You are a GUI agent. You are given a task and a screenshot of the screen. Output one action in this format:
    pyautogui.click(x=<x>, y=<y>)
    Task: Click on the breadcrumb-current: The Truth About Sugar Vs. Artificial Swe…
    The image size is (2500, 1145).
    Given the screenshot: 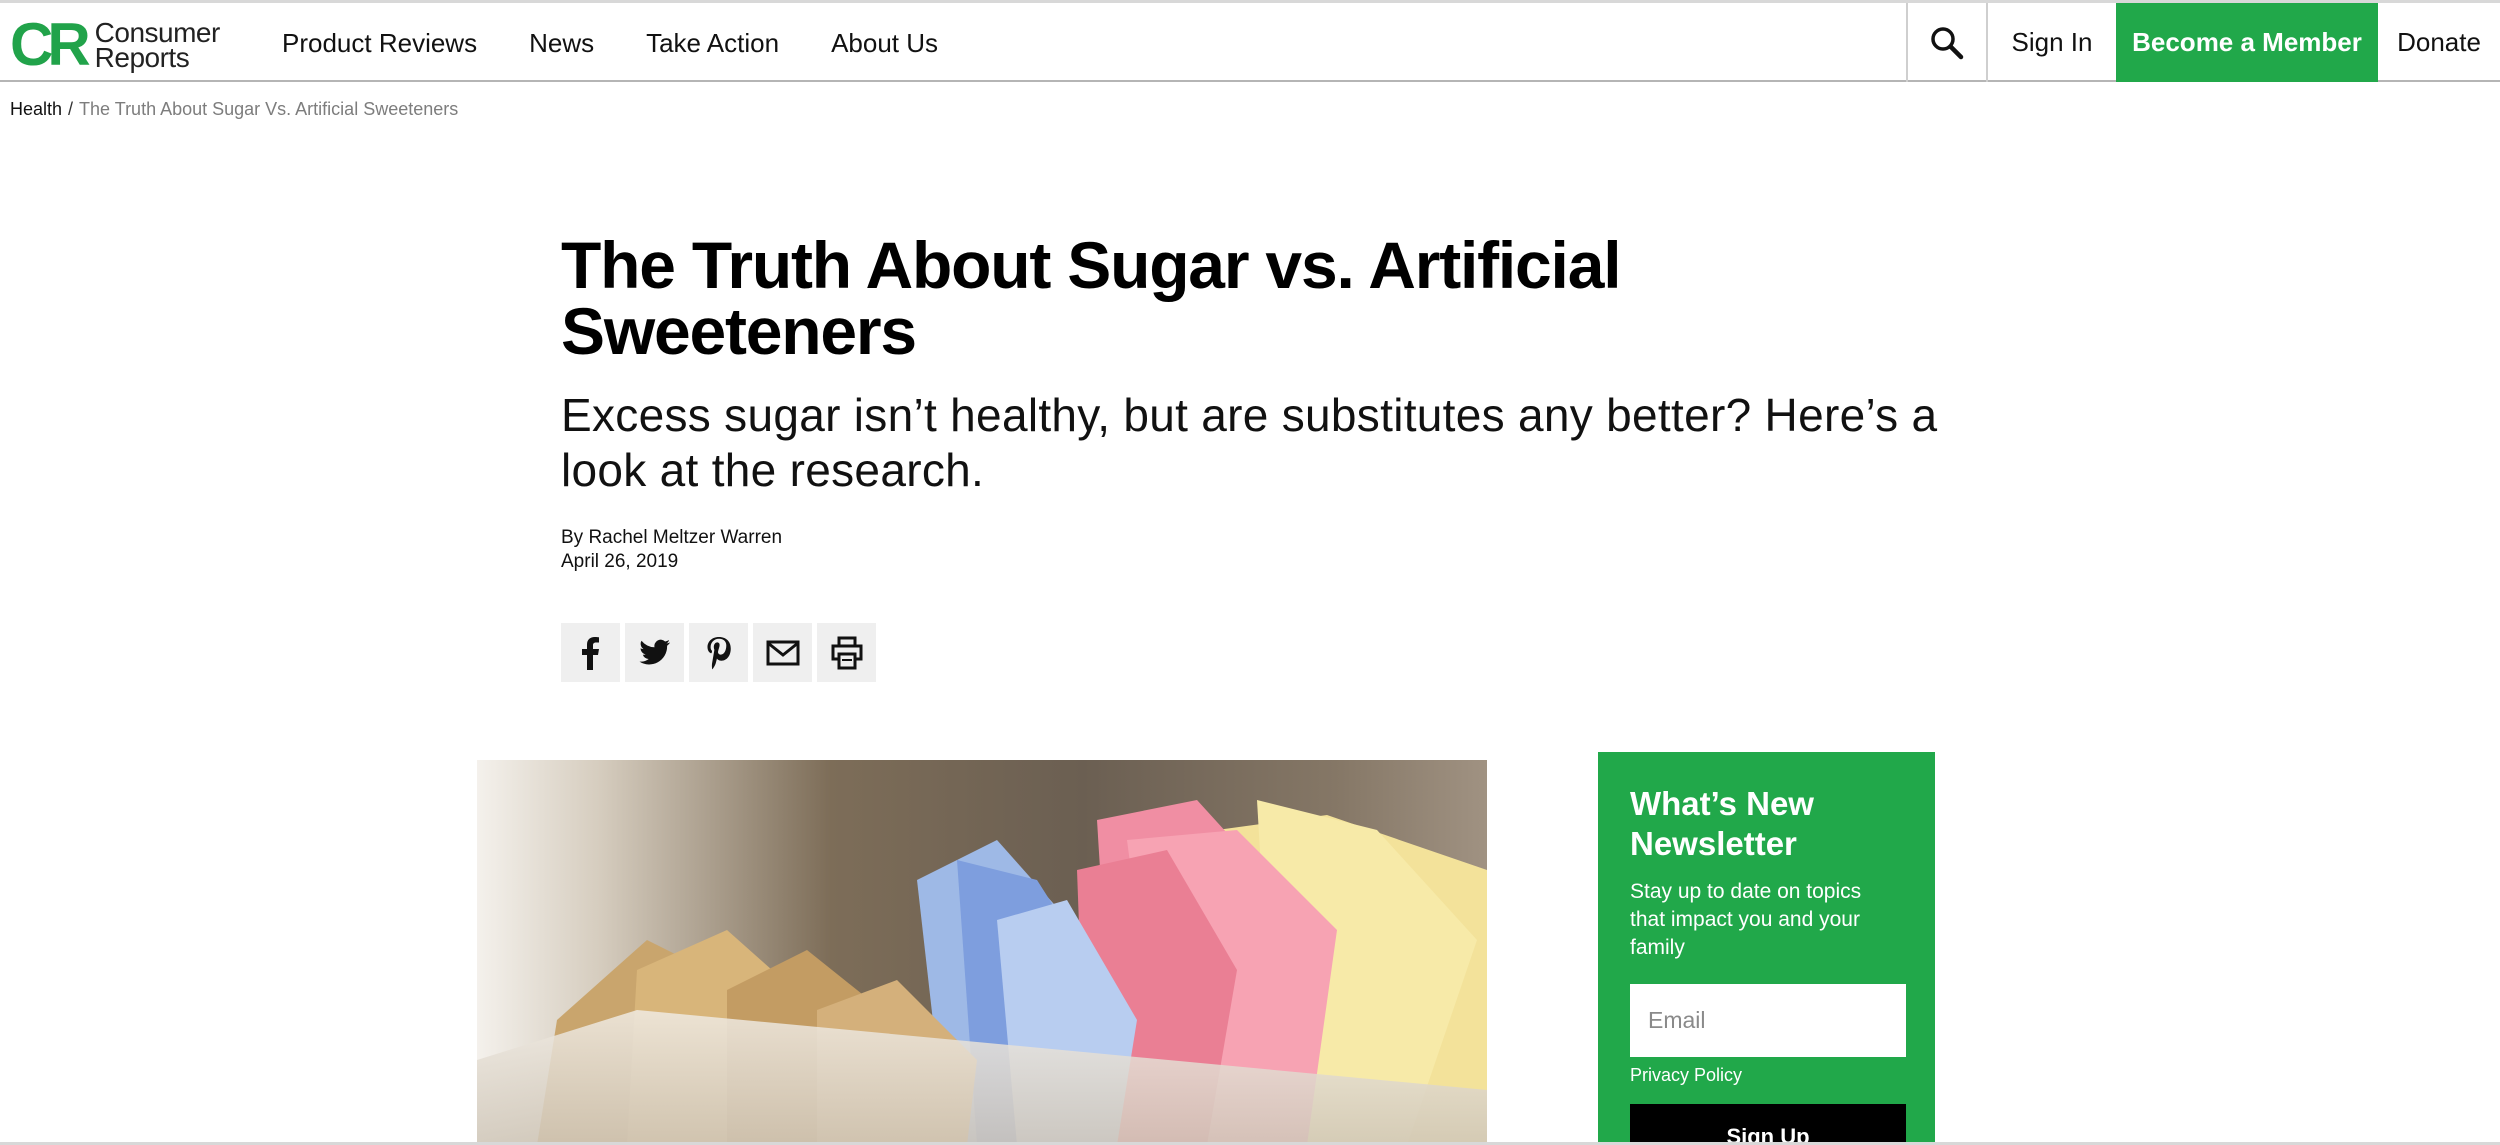 What is the action you would take?
    pyautogui.click(x=269, y=109)
    